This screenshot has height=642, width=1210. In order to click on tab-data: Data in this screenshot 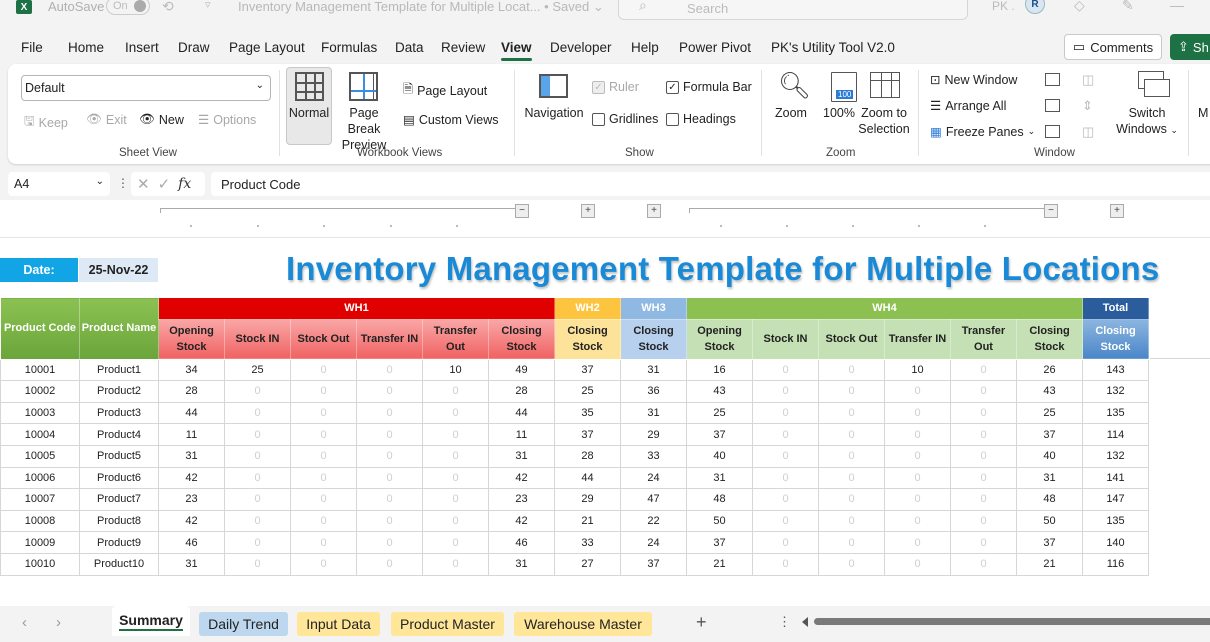, I will do `click(409, 47)`.